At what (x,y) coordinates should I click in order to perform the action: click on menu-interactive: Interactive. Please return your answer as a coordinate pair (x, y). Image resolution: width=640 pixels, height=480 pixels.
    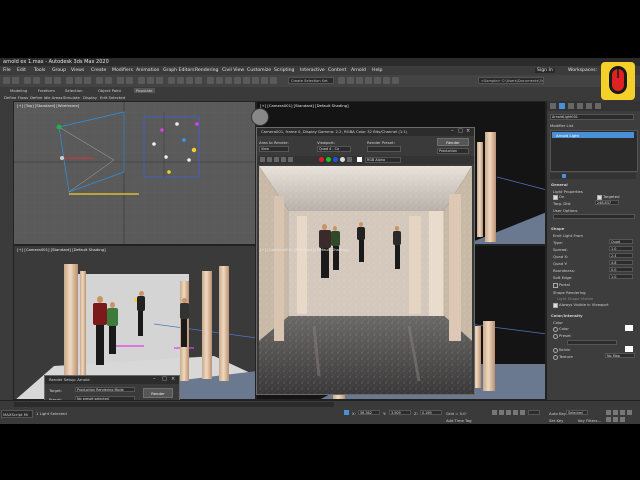
    Looking at the image, I should click on (312, 70).